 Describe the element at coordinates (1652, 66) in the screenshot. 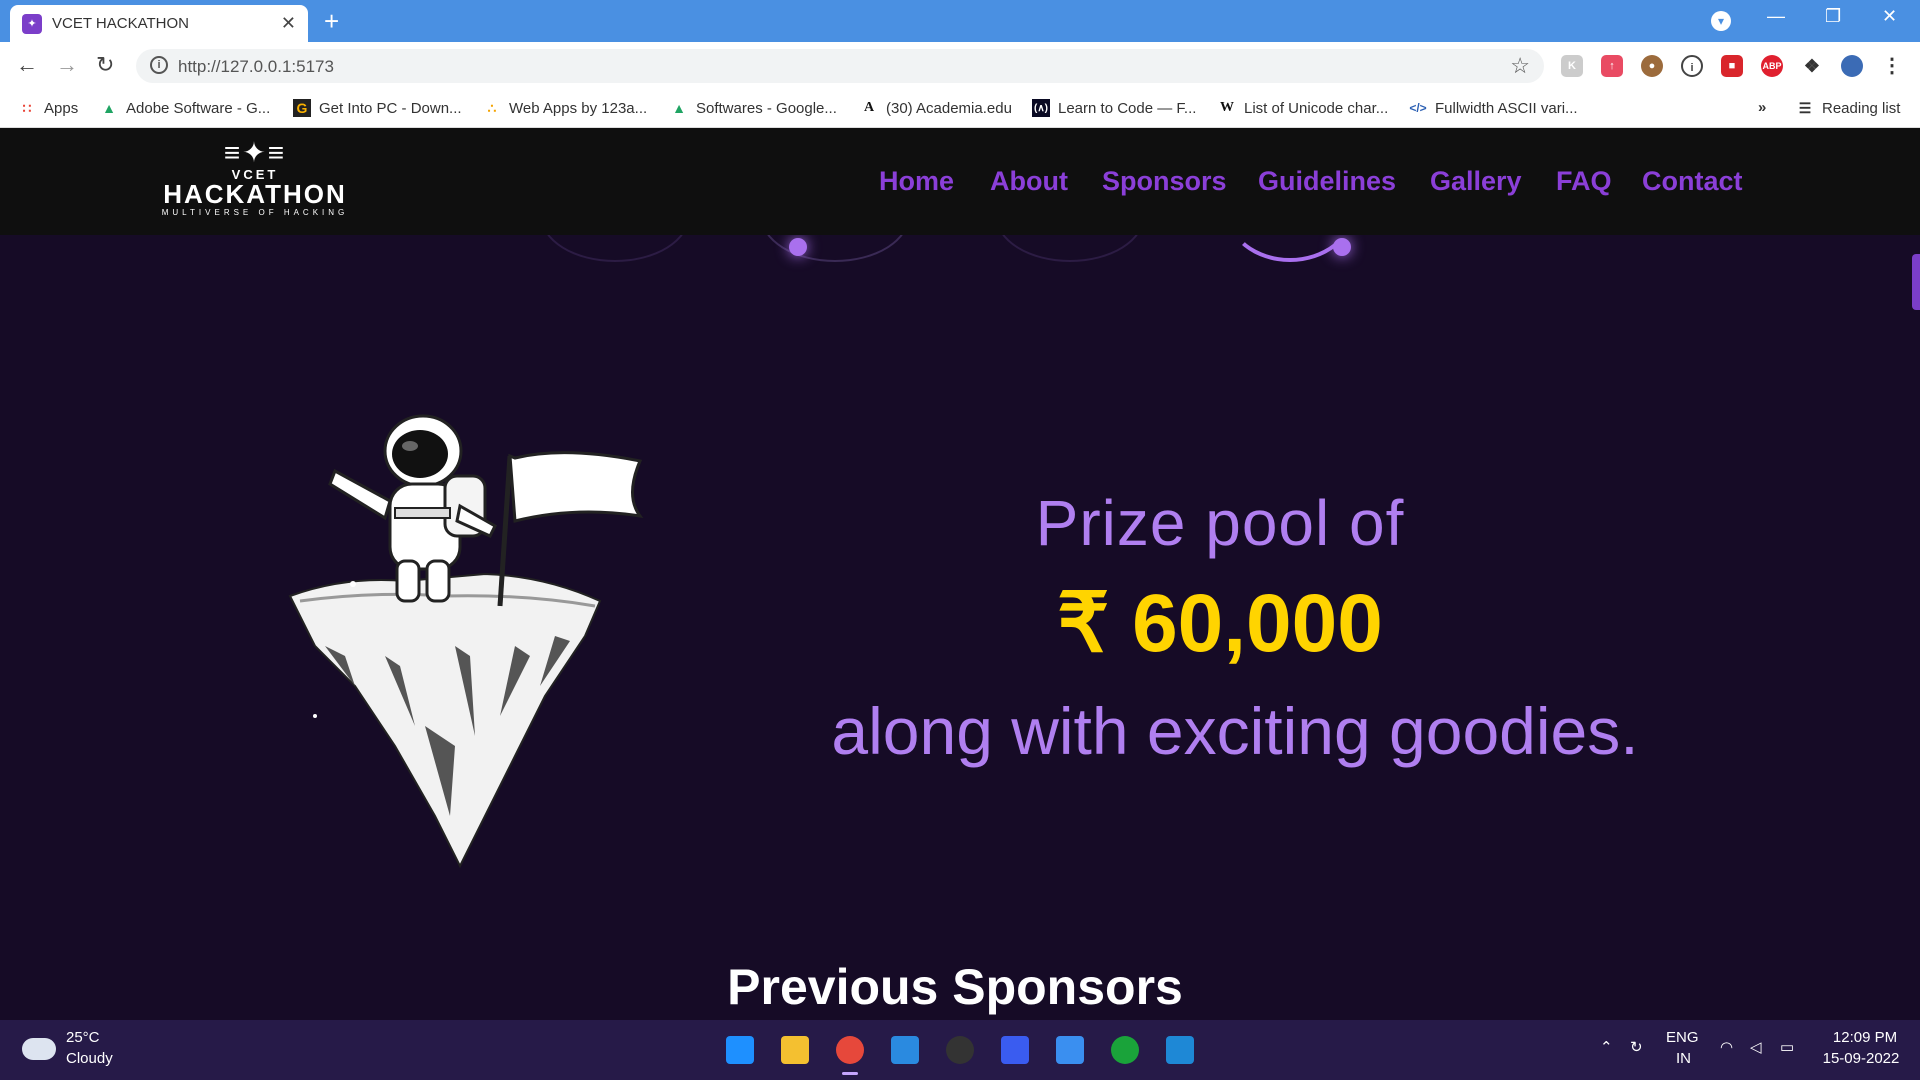

I see `cookie-extension-icon: ●` at that location.